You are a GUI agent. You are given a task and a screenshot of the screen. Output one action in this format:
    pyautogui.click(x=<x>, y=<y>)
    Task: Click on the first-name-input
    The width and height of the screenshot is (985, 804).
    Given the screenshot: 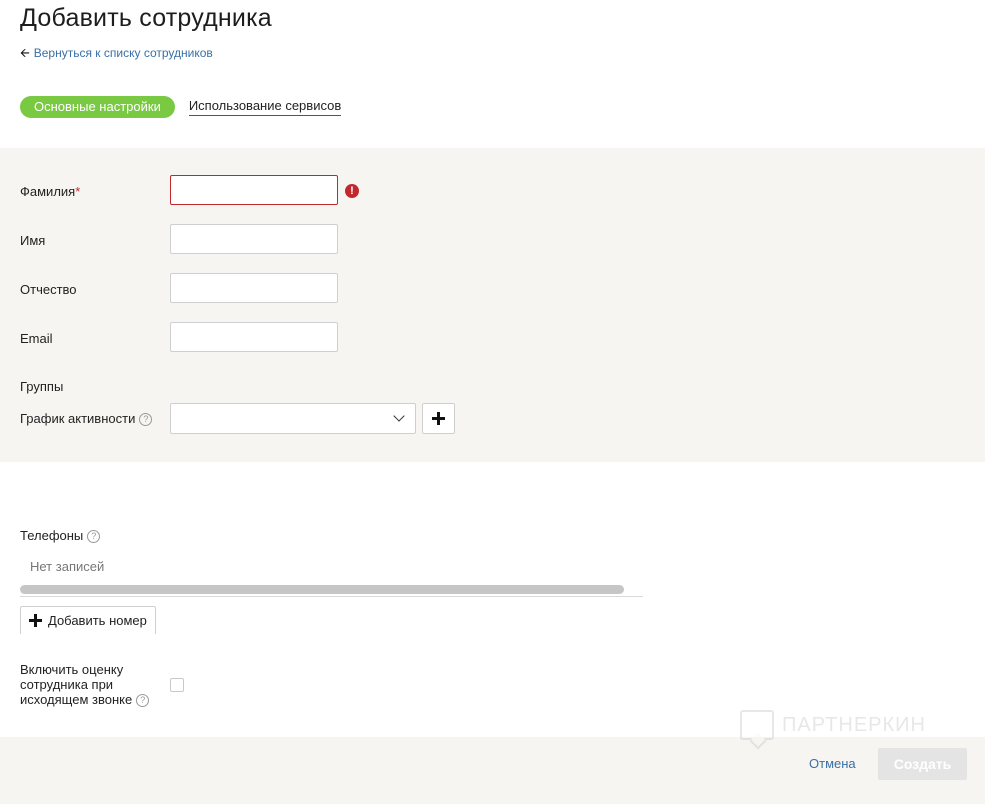 What is the action you would take?
    pyautogui.click(x=254, y=239)
    